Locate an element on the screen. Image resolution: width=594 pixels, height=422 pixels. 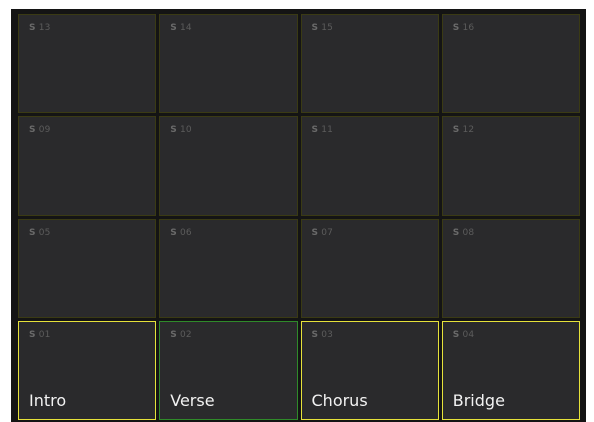
pad-label: Verse is located at coordinates (192, 400).